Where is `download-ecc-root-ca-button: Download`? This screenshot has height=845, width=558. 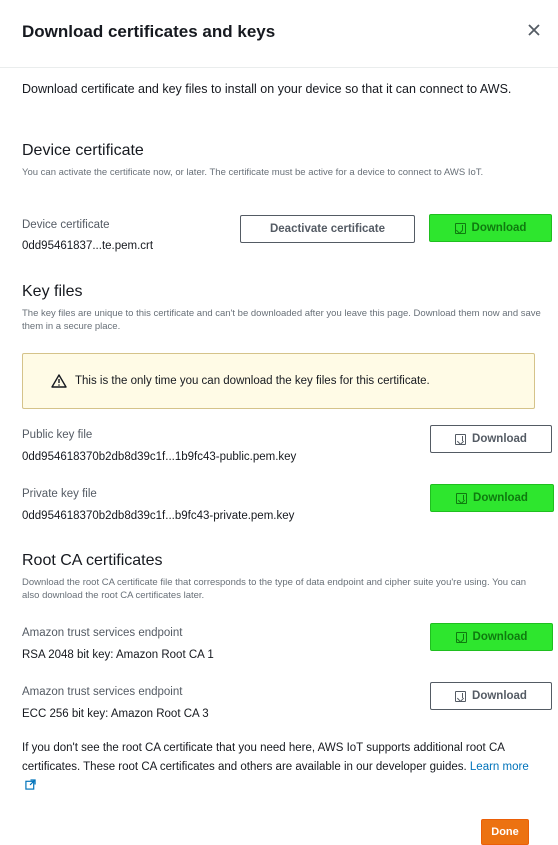
download-ecc-root-ca-button: Download is located at coordinates (491, 696).